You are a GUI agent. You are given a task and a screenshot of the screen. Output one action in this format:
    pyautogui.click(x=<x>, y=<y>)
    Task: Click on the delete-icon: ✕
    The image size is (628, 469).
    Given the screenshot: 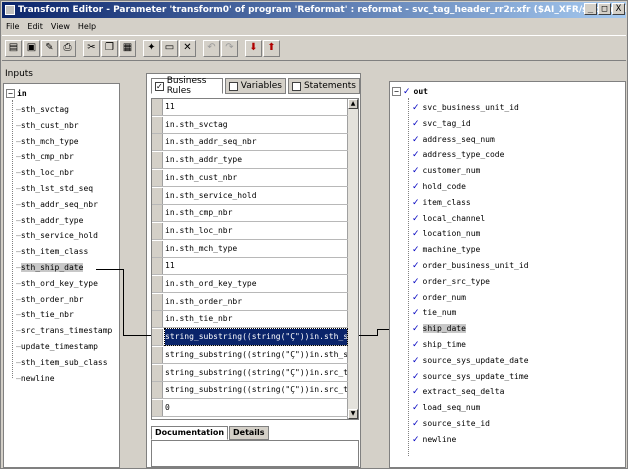 What is the action you would take?
    pyautogui.click(x=187, y=48)
    